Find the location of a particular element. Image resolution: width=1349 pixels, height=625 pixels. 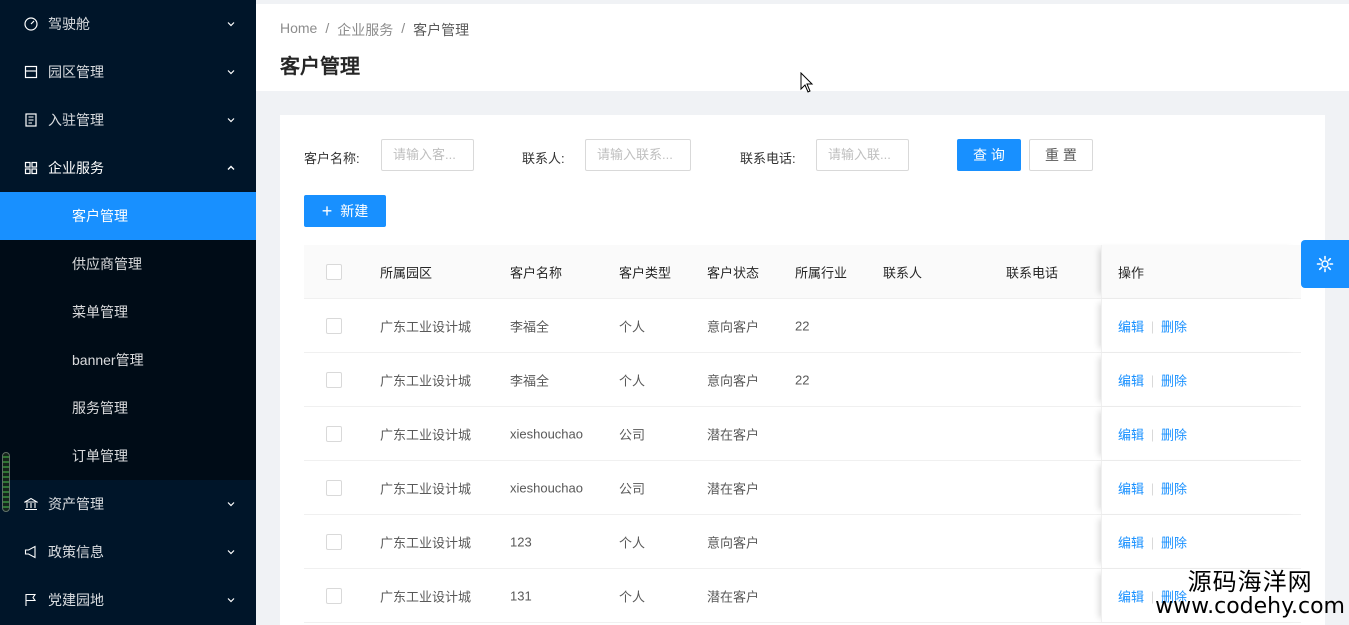

breadcrumb: Home / 企业服务 / 客户管理 is located at coordinates (374, 30).